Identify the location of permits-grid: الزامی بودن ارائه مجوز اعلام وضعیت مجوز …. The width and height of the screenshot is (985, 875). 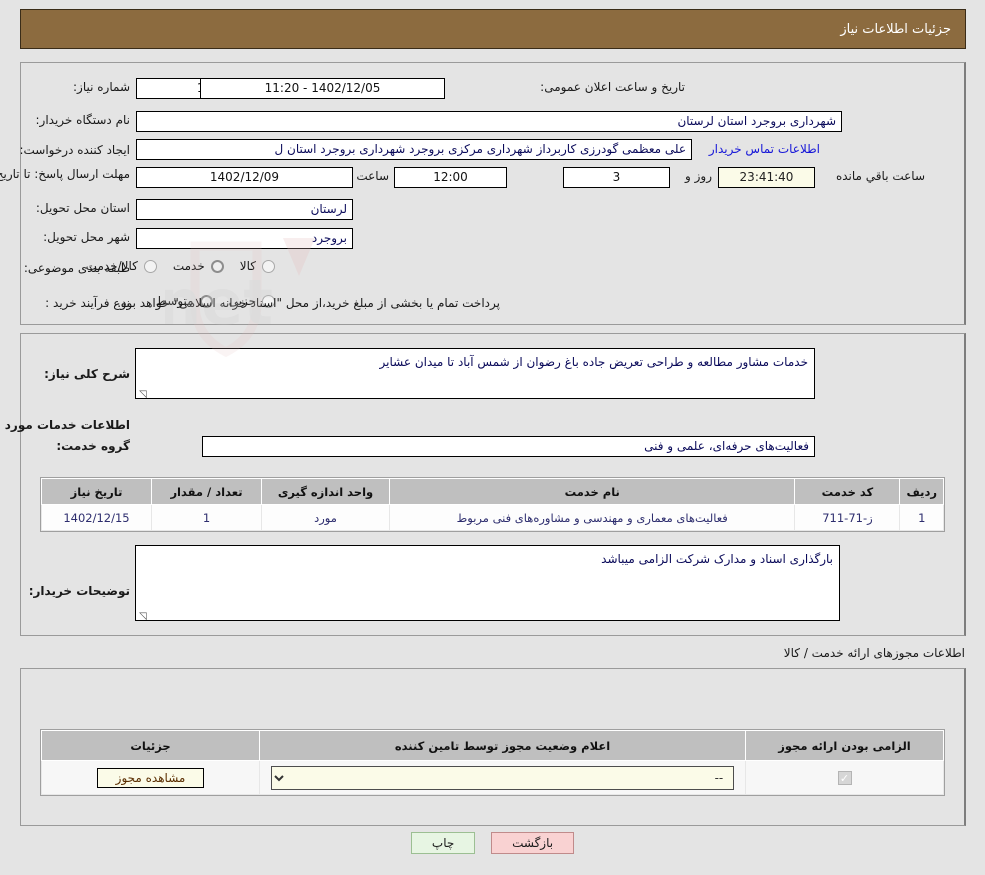
(492, 762).